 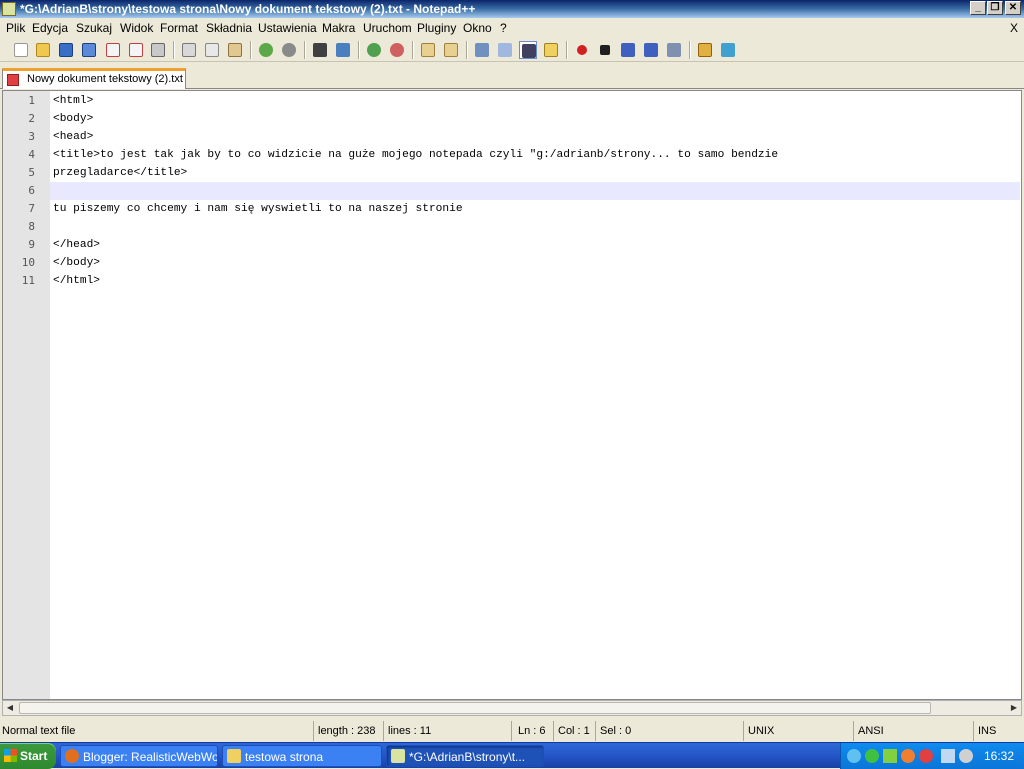 I want to click on maximize-button: ❐, so click(x=995, y=8).